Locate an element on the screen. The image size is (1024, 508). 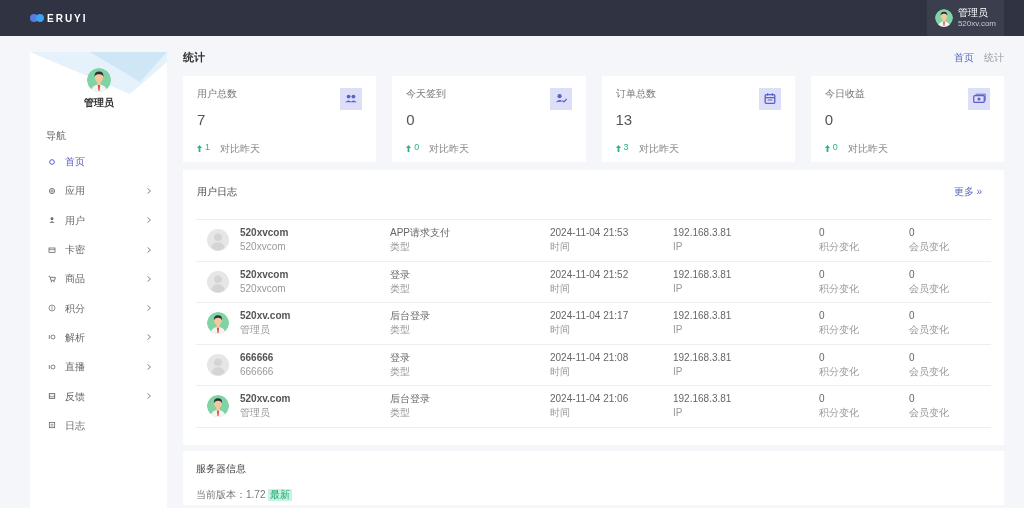
nav-item: 解析 is located at coordinates (98, 337).